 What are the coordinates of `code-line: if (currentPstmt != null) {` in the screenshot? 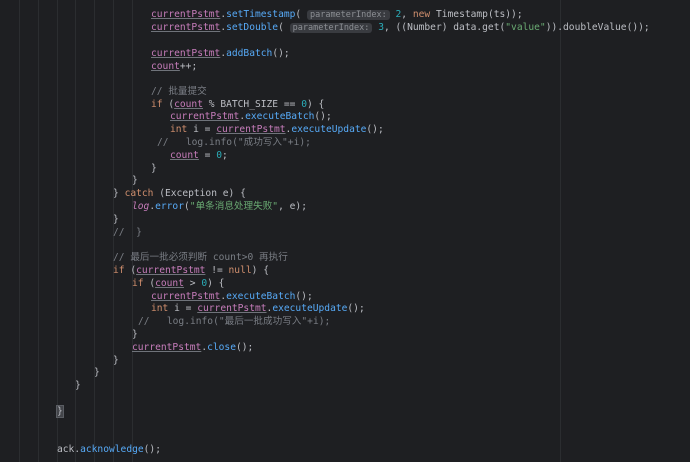 It's located at (191, 270).